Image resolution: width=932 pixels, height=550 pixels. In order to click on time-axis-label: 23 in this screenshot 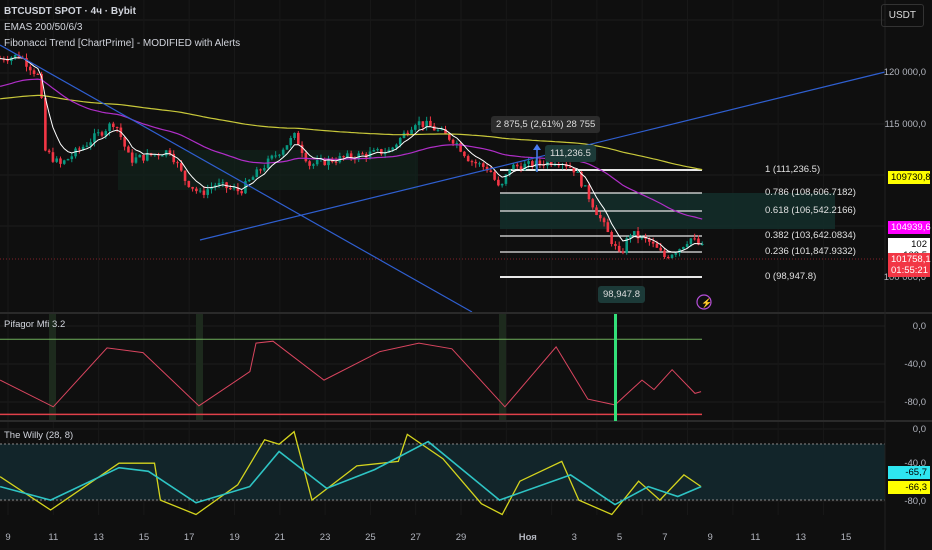, I will do `click(325, 537)`.